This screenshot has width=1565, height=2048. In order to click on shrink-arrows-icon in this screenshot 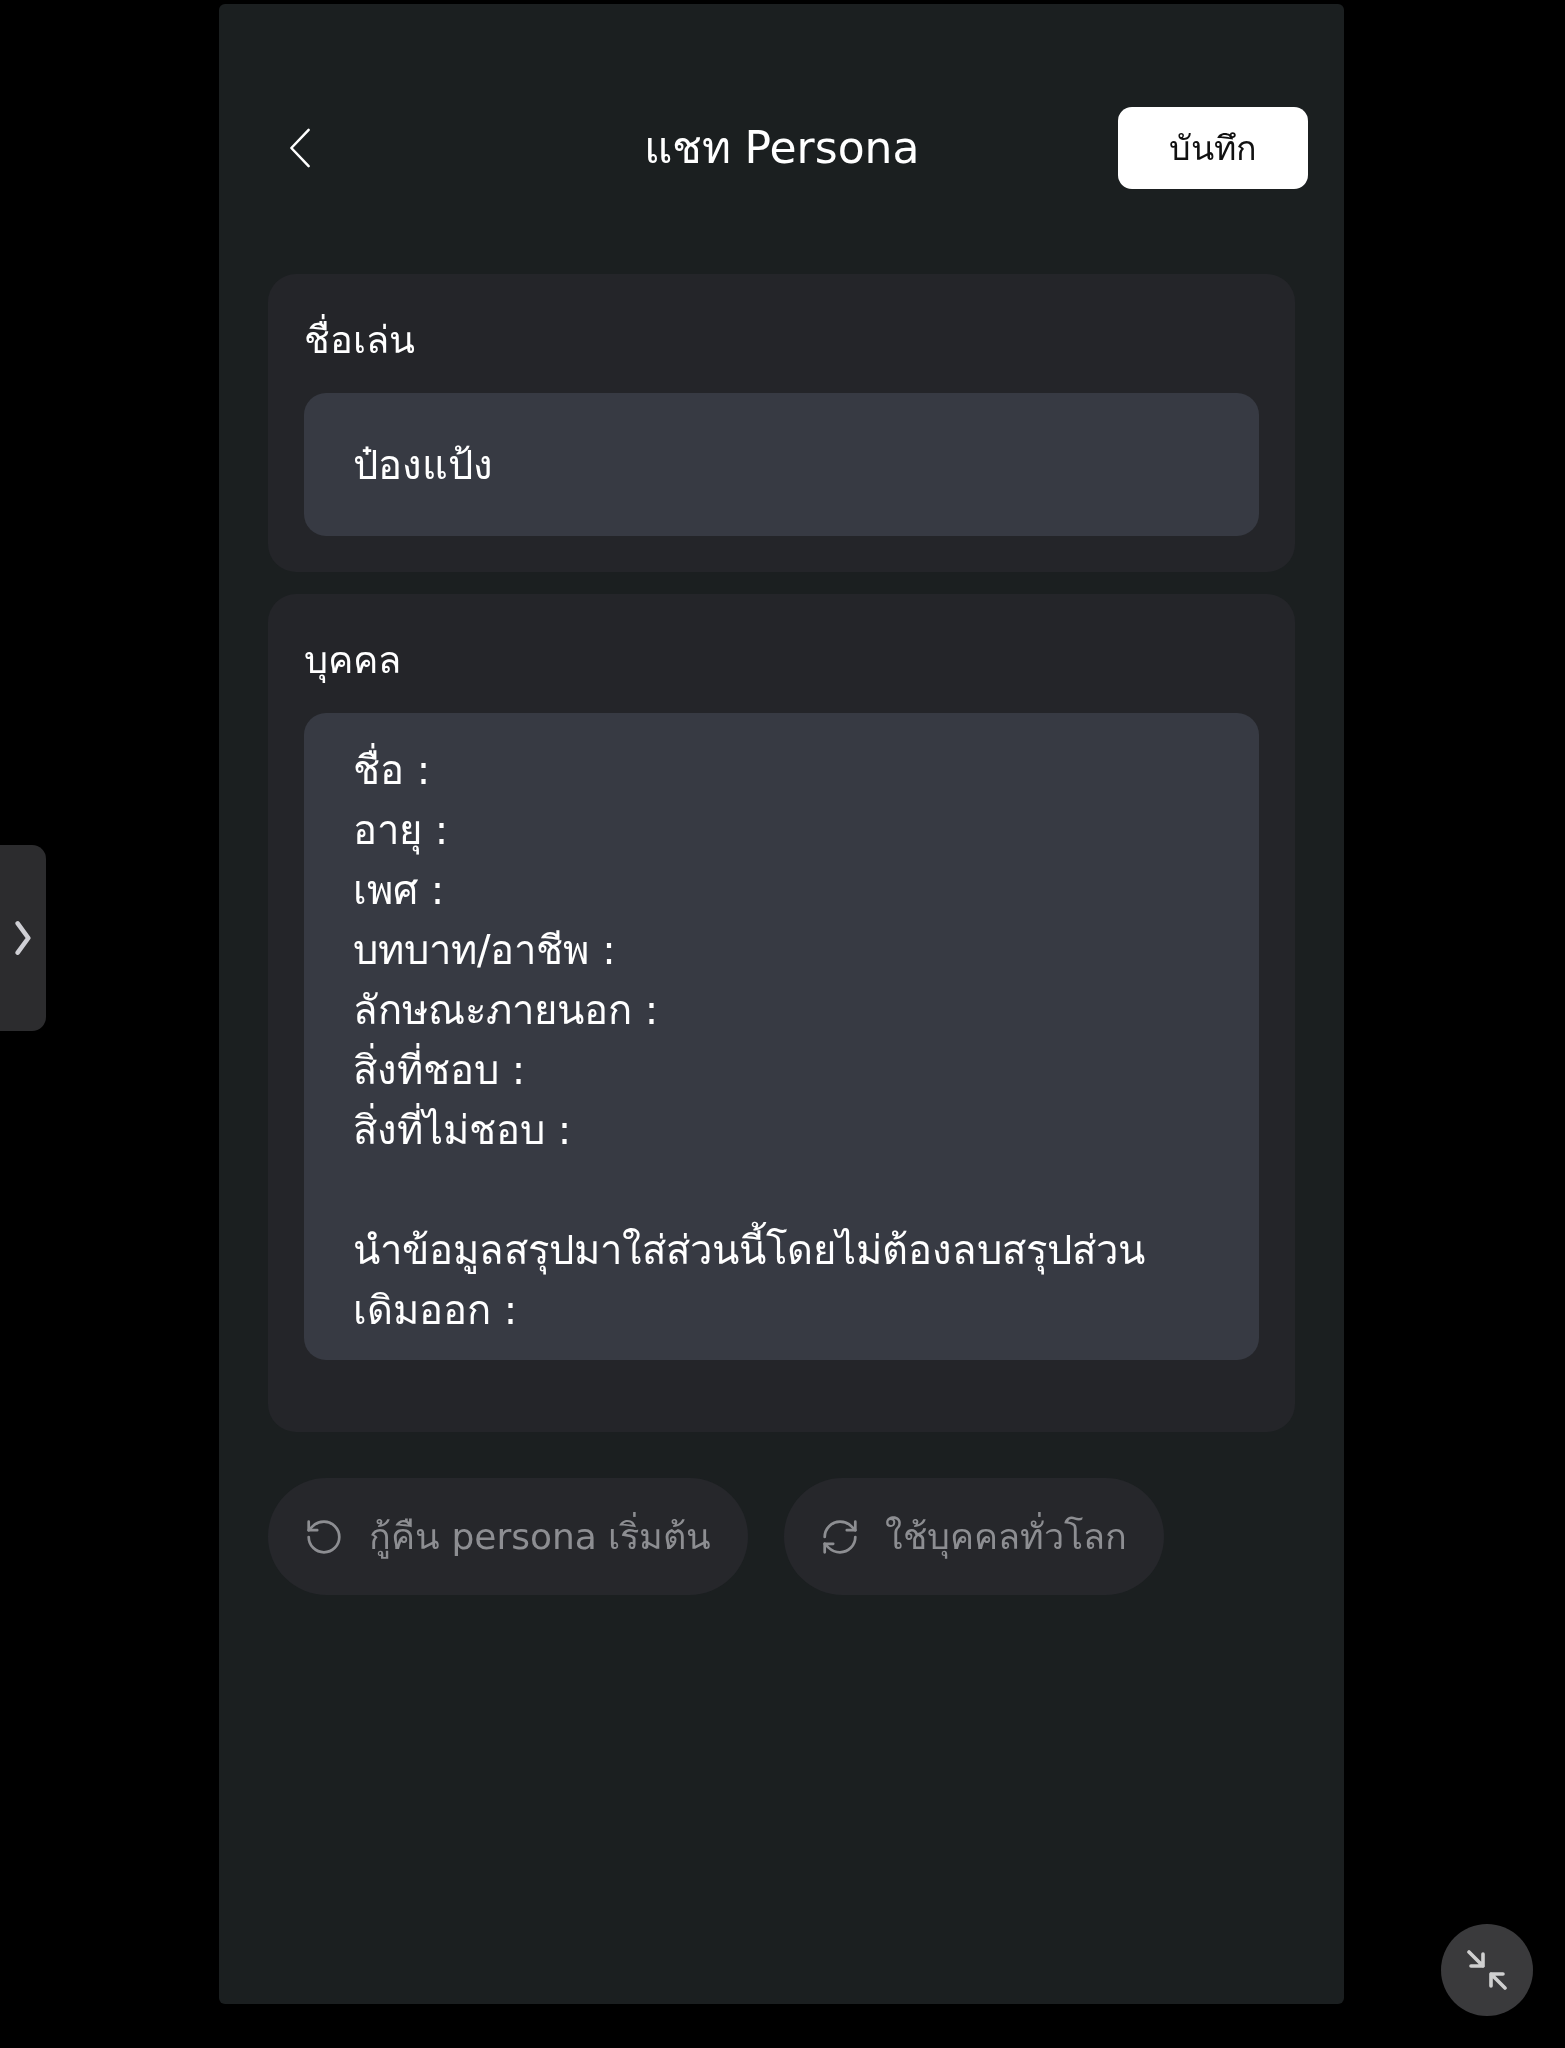, I will do `click(1487, 1970)`.